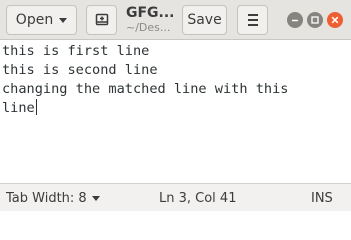  I want to click on insert-mode-label: INS, so click(322, 198).